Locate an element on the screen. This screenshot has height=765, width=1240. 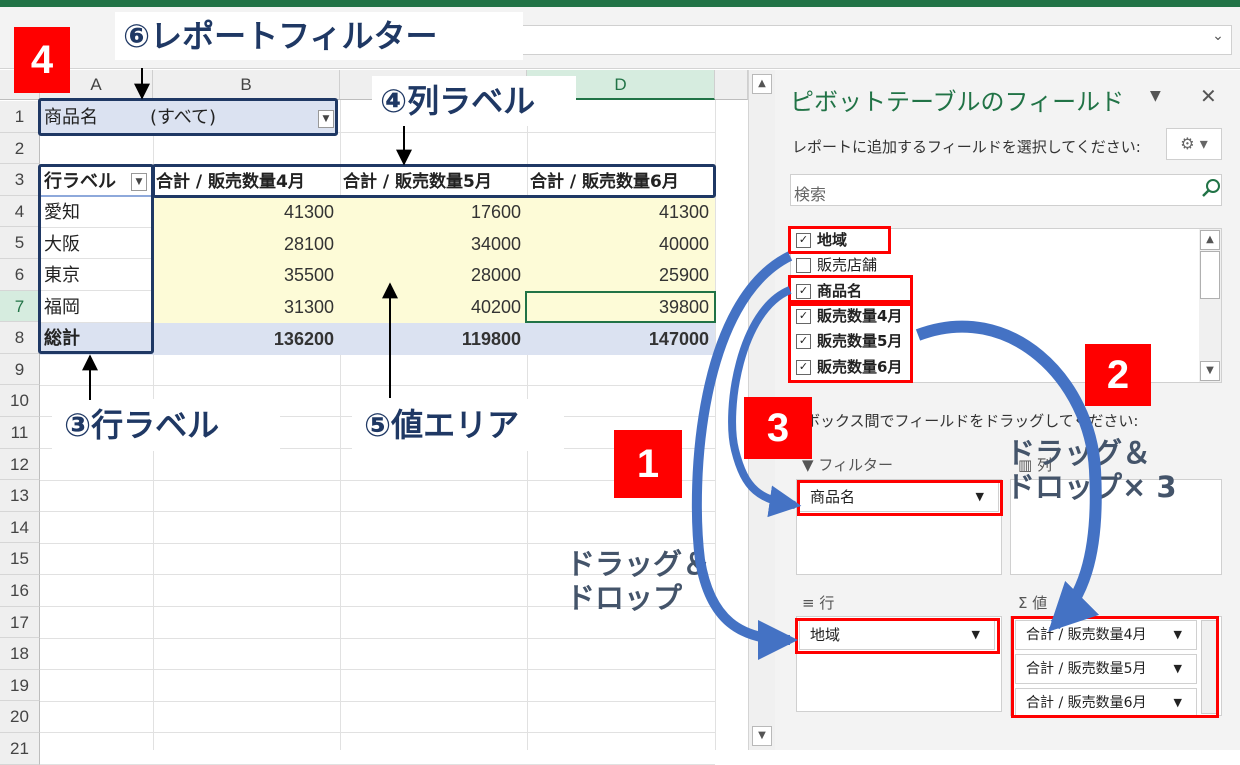
drag-arrow-product-to-filter is located at coordinates (765, 402).